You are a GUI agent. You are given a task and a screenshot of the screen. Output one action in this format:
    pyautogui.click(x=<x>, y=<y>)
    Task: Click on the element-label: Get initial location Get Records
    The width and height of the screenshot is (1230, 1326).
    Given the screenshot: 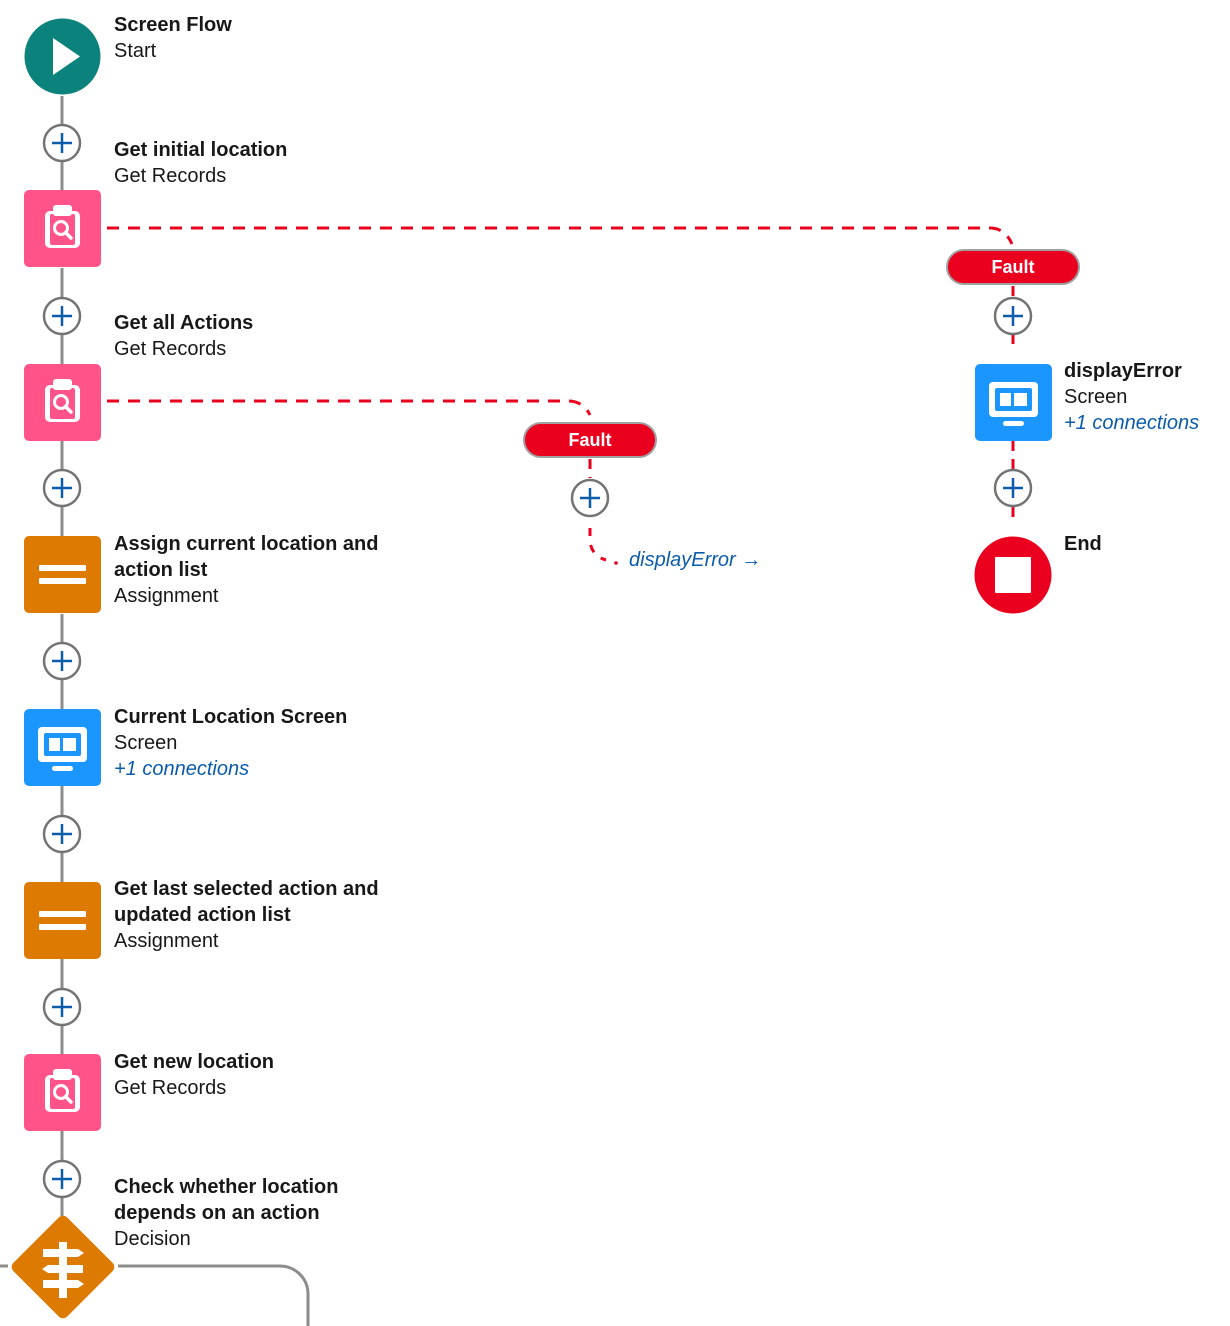 What is the action you would take?
    pyautogui.click(x=200, y=163)
    